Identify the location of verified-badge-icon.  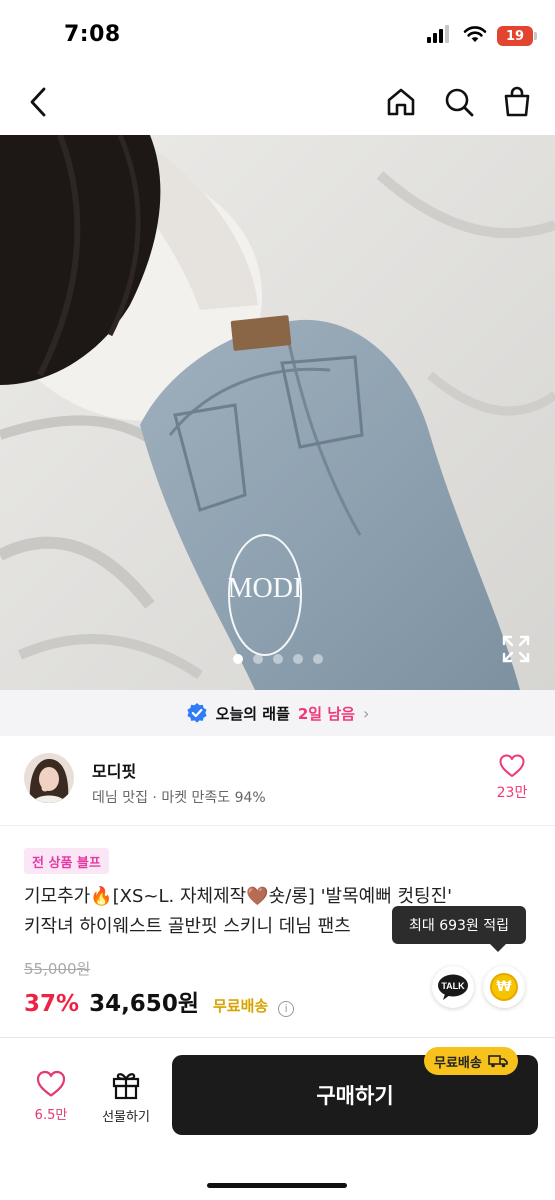
(197, 713).